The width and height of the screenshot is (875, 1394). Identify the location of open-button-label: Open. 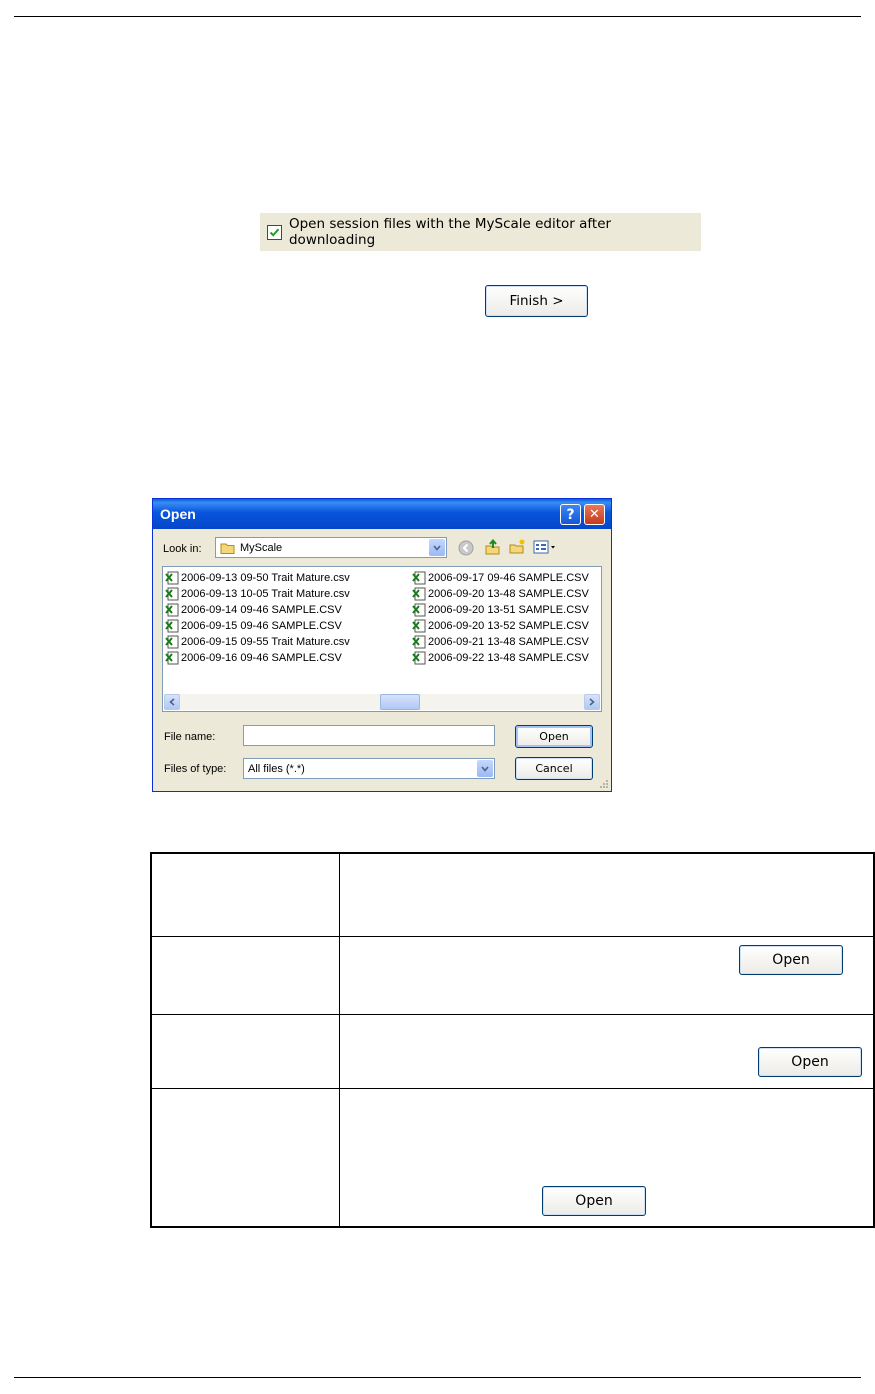
(554, 736).